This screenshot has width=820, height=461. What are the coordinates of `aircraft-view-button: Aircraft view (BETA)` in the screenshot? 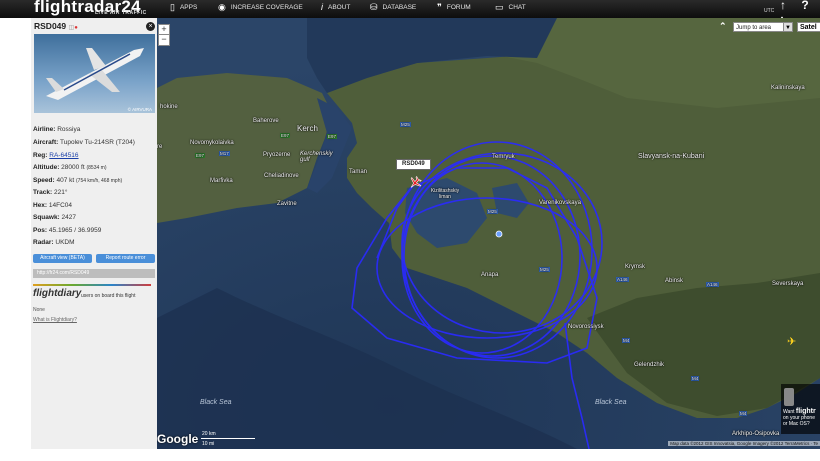 It's located at (62, 258).